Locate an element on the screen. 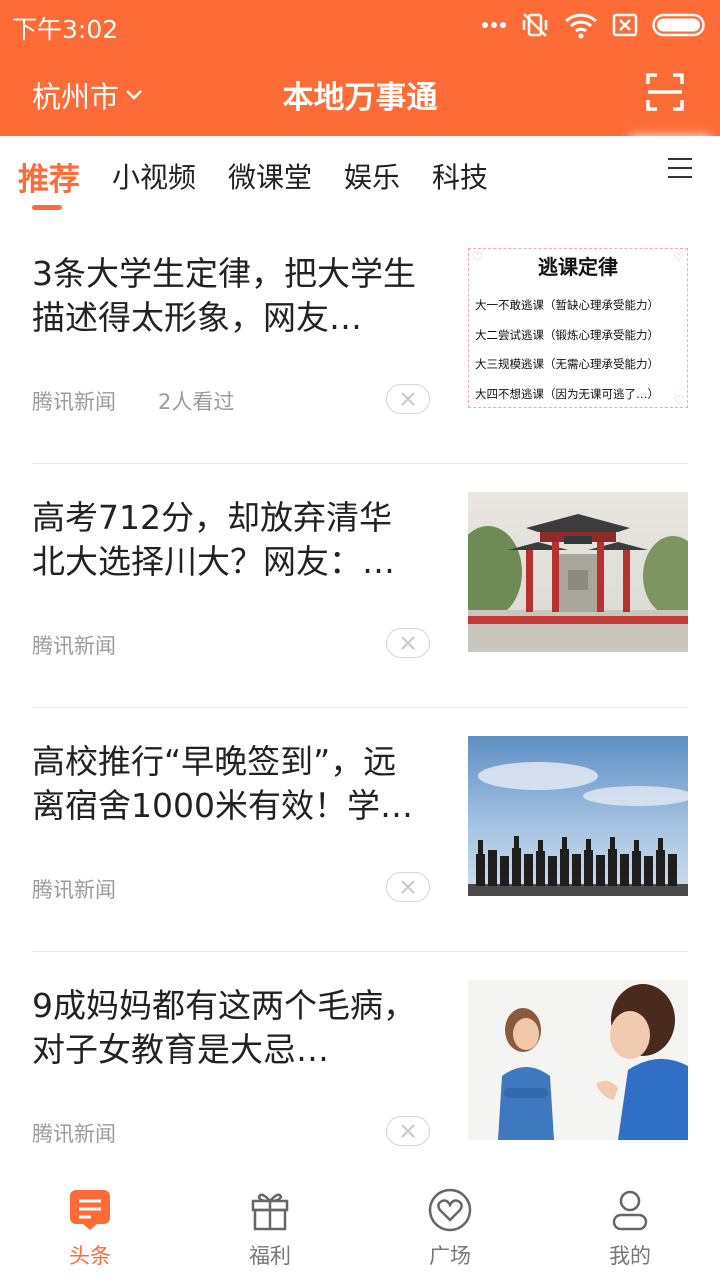  more-dots-icon is located at coordinates (494, 25).